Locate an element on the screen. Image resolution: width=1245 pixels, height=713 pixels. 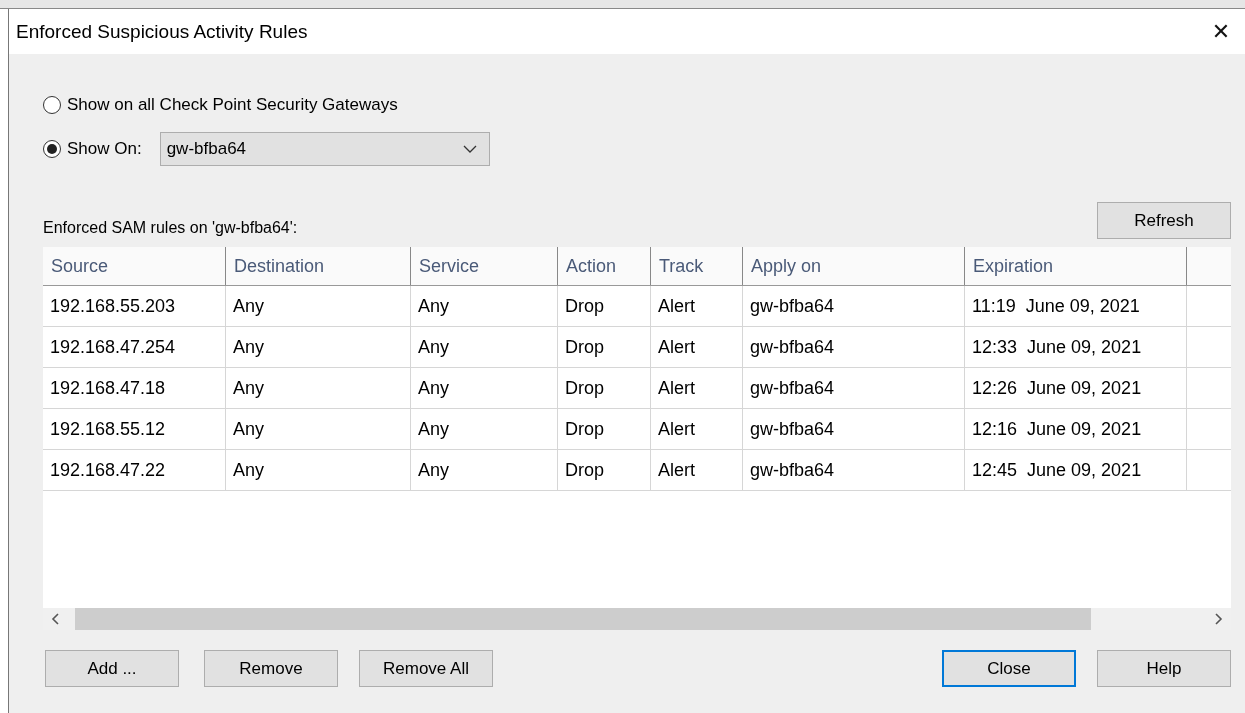
table-cell: 192.168.47.18 is located at coordinates (134, 388).